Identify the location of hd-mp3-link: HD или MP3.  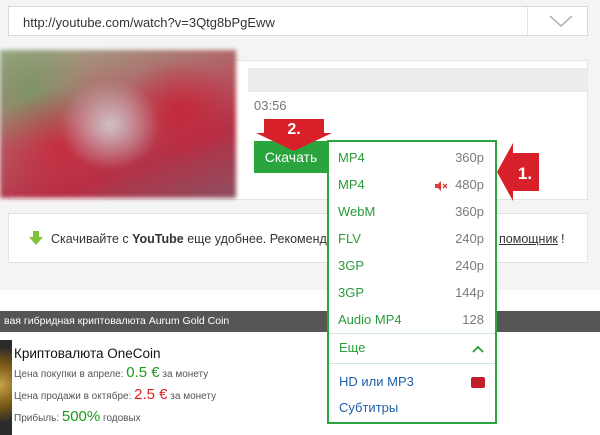
(412, 382).